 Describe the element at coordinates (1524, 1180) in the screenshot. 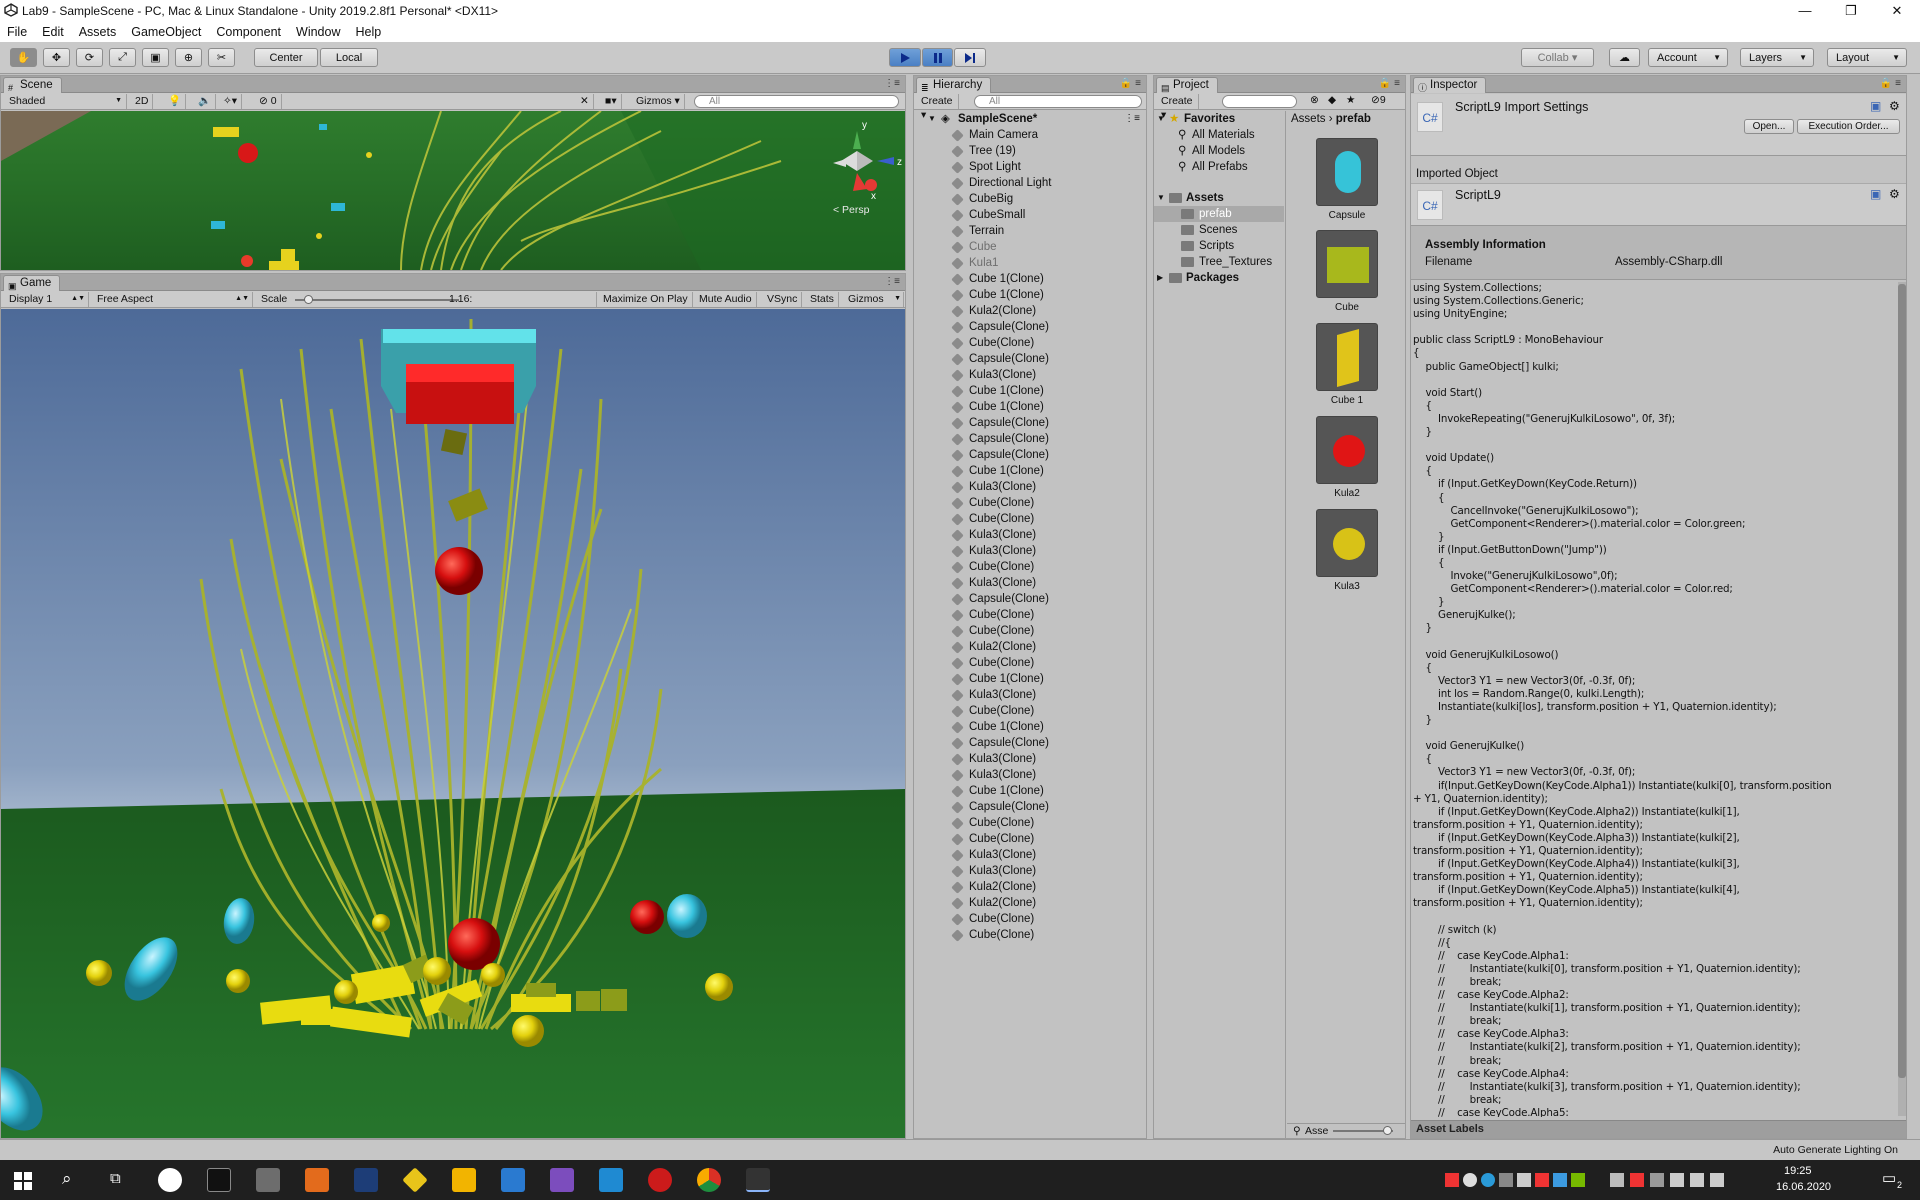

I see `tray-steam-icon` at that location.